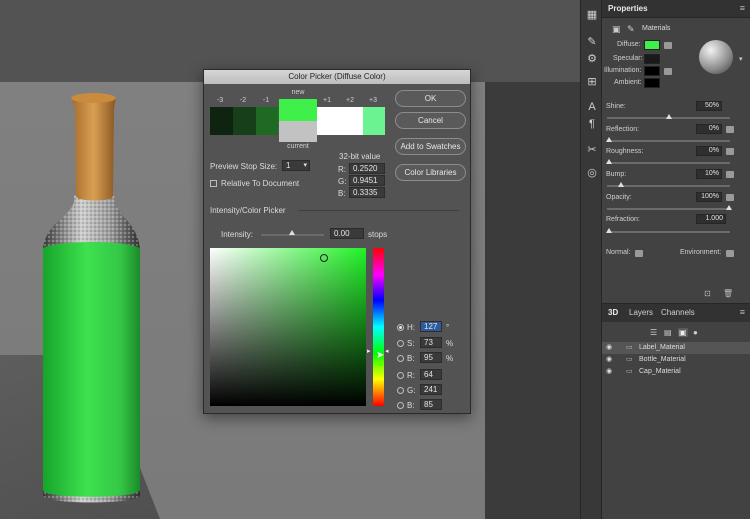 The height and width of the screenshot is (519, 750). What do you see at coordinates (592, 124) in the screenshot?
I see `paragraph-icon: ¶` at bounding box center [592, 124].